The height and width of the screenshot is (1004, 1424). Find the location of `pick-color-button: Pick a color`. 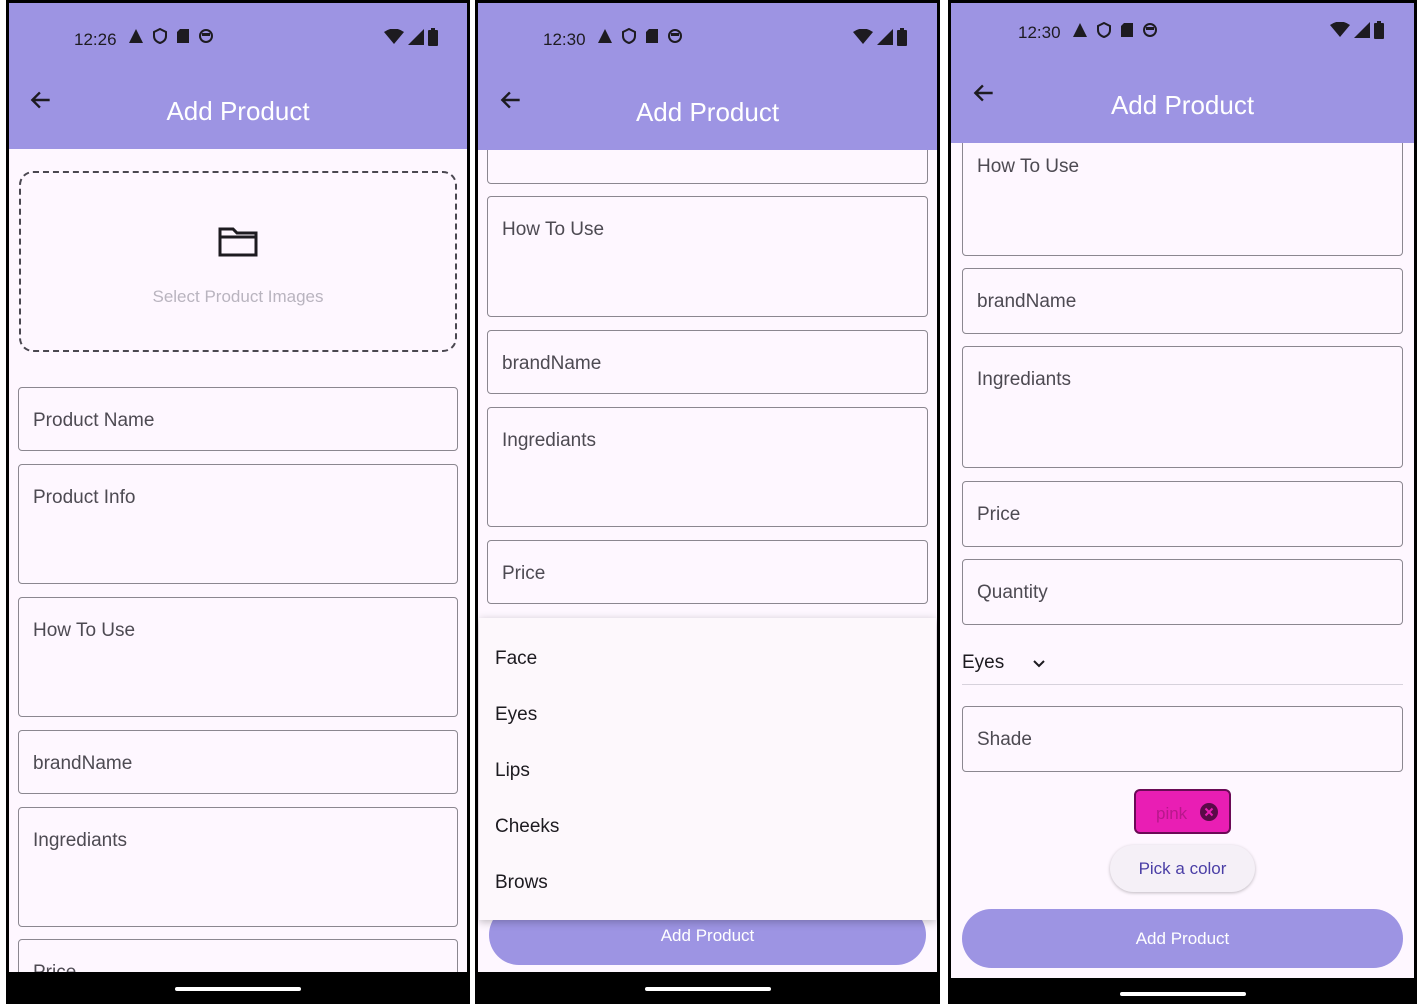

pick-color-button: Pick a color is located at coordinates (1182, 868).